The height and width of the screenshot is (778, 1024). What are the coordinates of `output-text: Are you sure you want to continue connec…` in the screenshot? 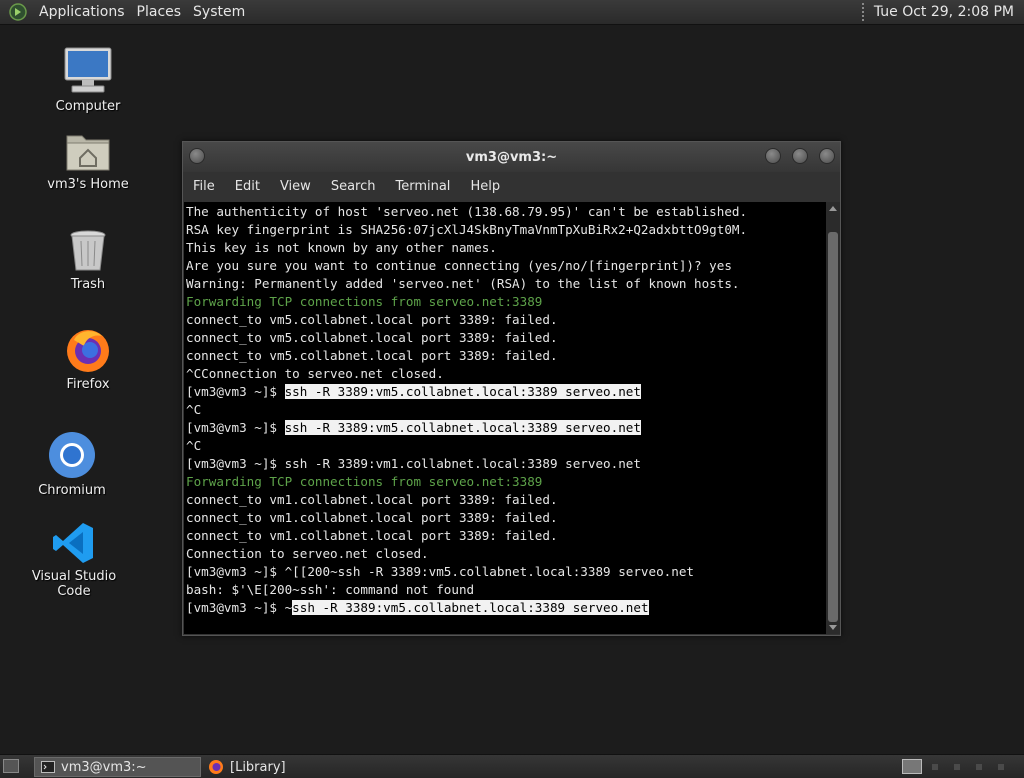 It's located at (459, 265).